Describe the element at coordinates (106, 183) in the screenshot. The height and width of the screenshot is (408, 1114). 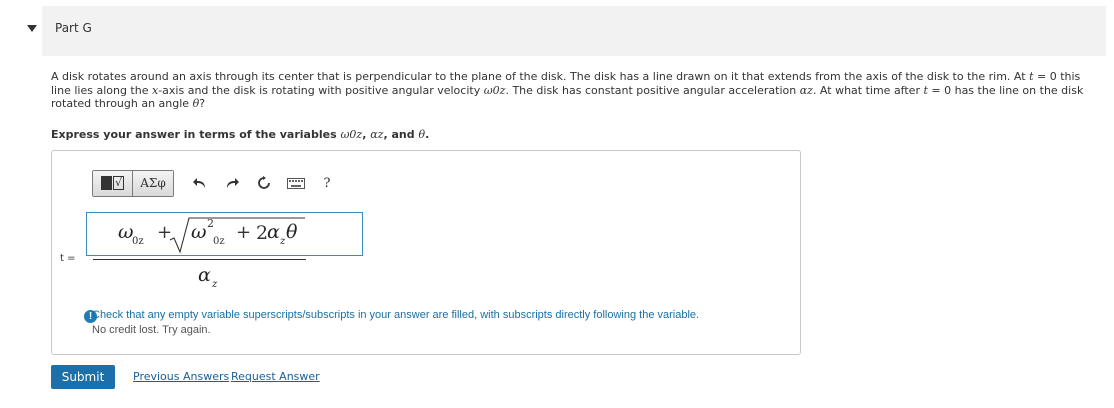
I see `template-block-icon` at that location.